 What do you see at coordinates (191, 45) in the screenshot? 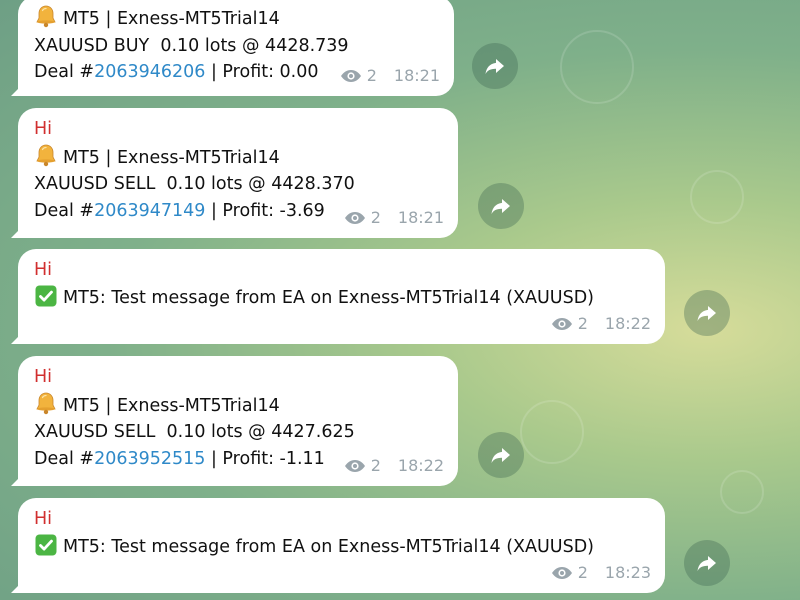
I see `message-line: XAUUSD BUY 0.10 lots @ 4428.739` at bounding box center [191, 45].